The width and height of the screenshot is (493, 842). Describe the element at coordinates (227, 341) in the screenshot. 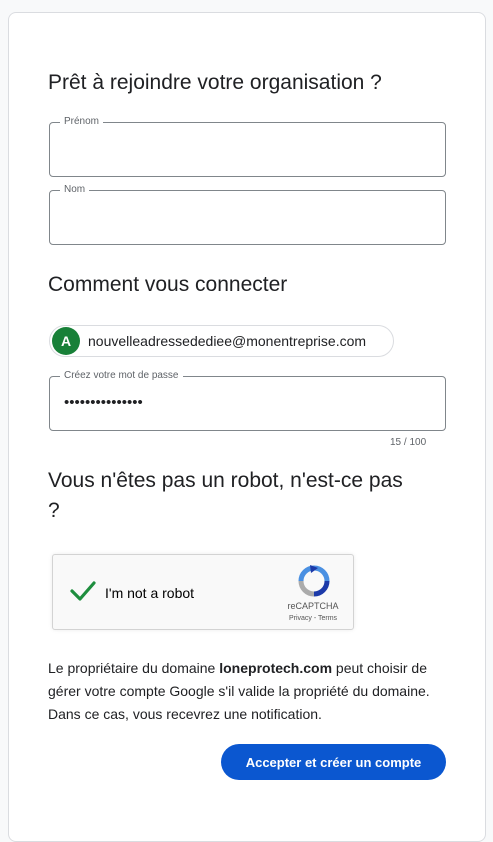

I see `account-email: nouvelleadressedediee@monentreprise.com` at that location.